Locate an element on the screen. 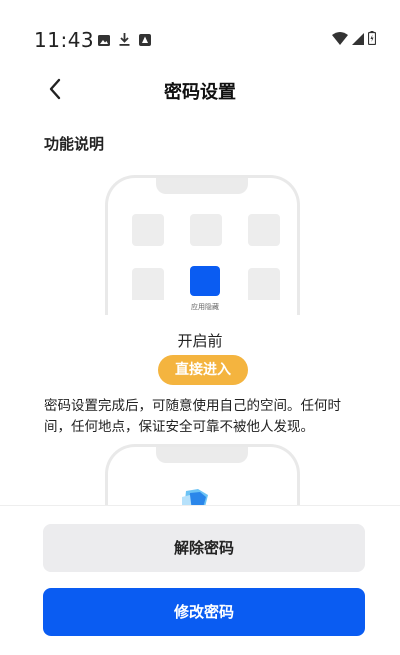 This screenshot has width=400, height=655. hidden-app-label: 应用隐藏 is located at coordinates (205, 307).